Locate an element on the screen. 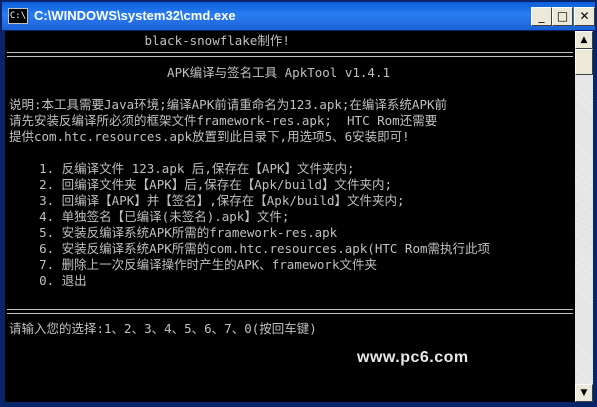 The height and width of the screenshot is (407, 597). menu-option-2: 2. 回编译文件夹【APK】后,保存在【Apk/build】文件夹内; is located at coordinates (201, 184).